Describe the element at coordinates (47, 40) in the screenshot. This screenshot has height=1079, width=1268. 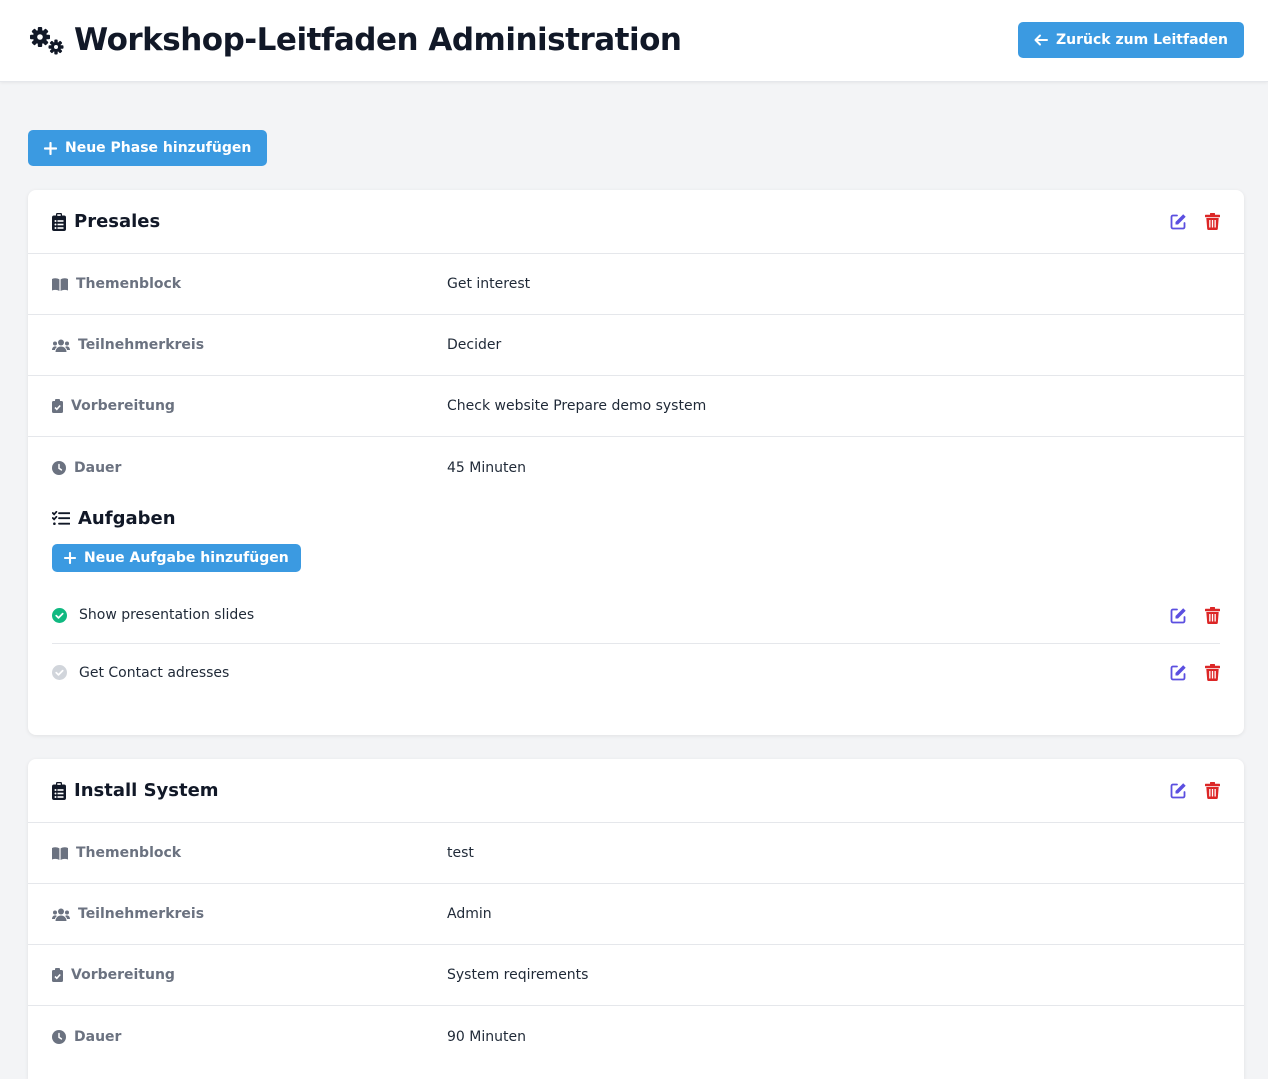
I see `gears-icon` at that location.